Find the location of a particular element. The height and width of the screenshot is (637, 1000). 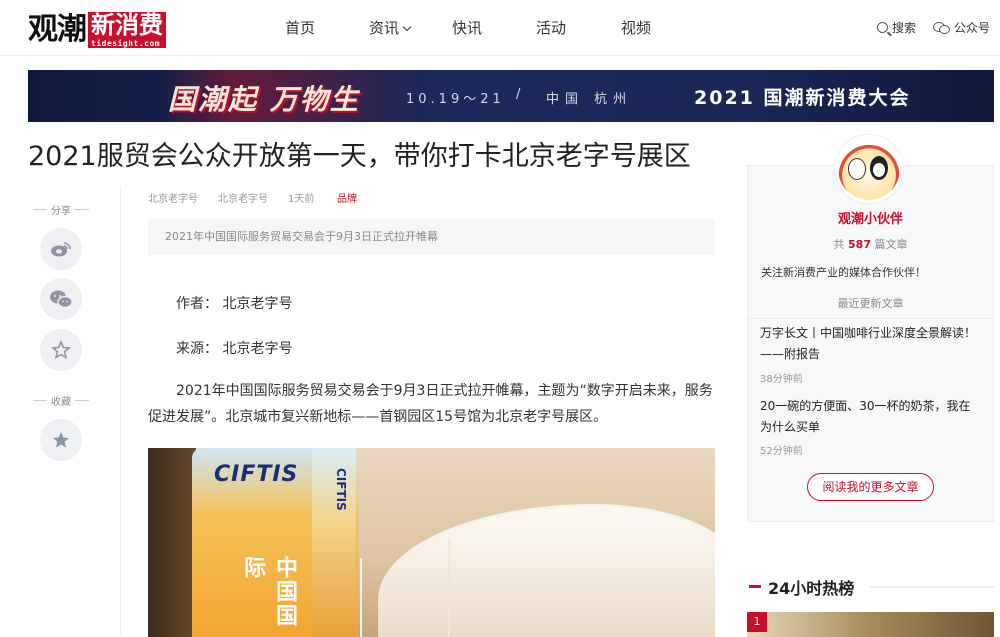

nav-video: 视频 is located at coordinates (636, 27).